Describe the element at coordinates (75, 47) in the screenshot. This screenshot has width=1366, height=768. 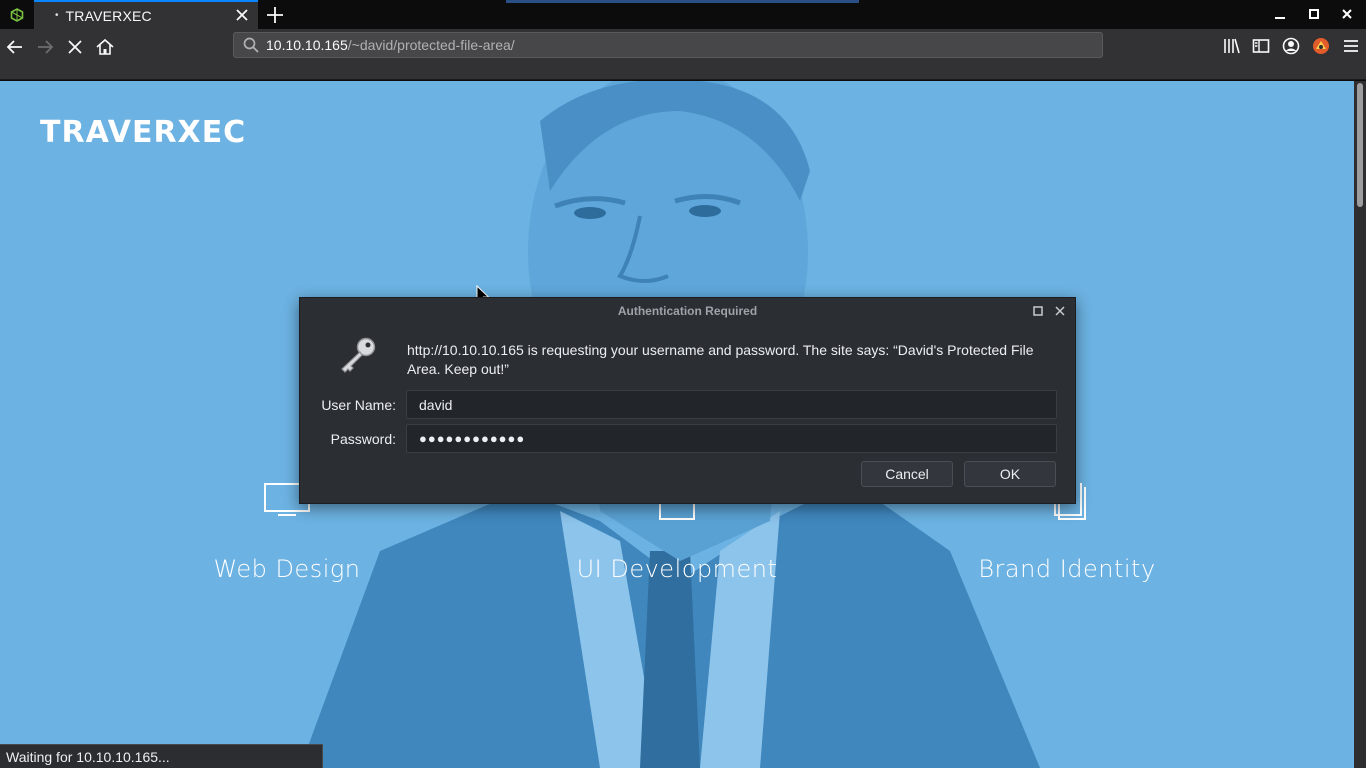
I see `stop-loading-icon` at that location.